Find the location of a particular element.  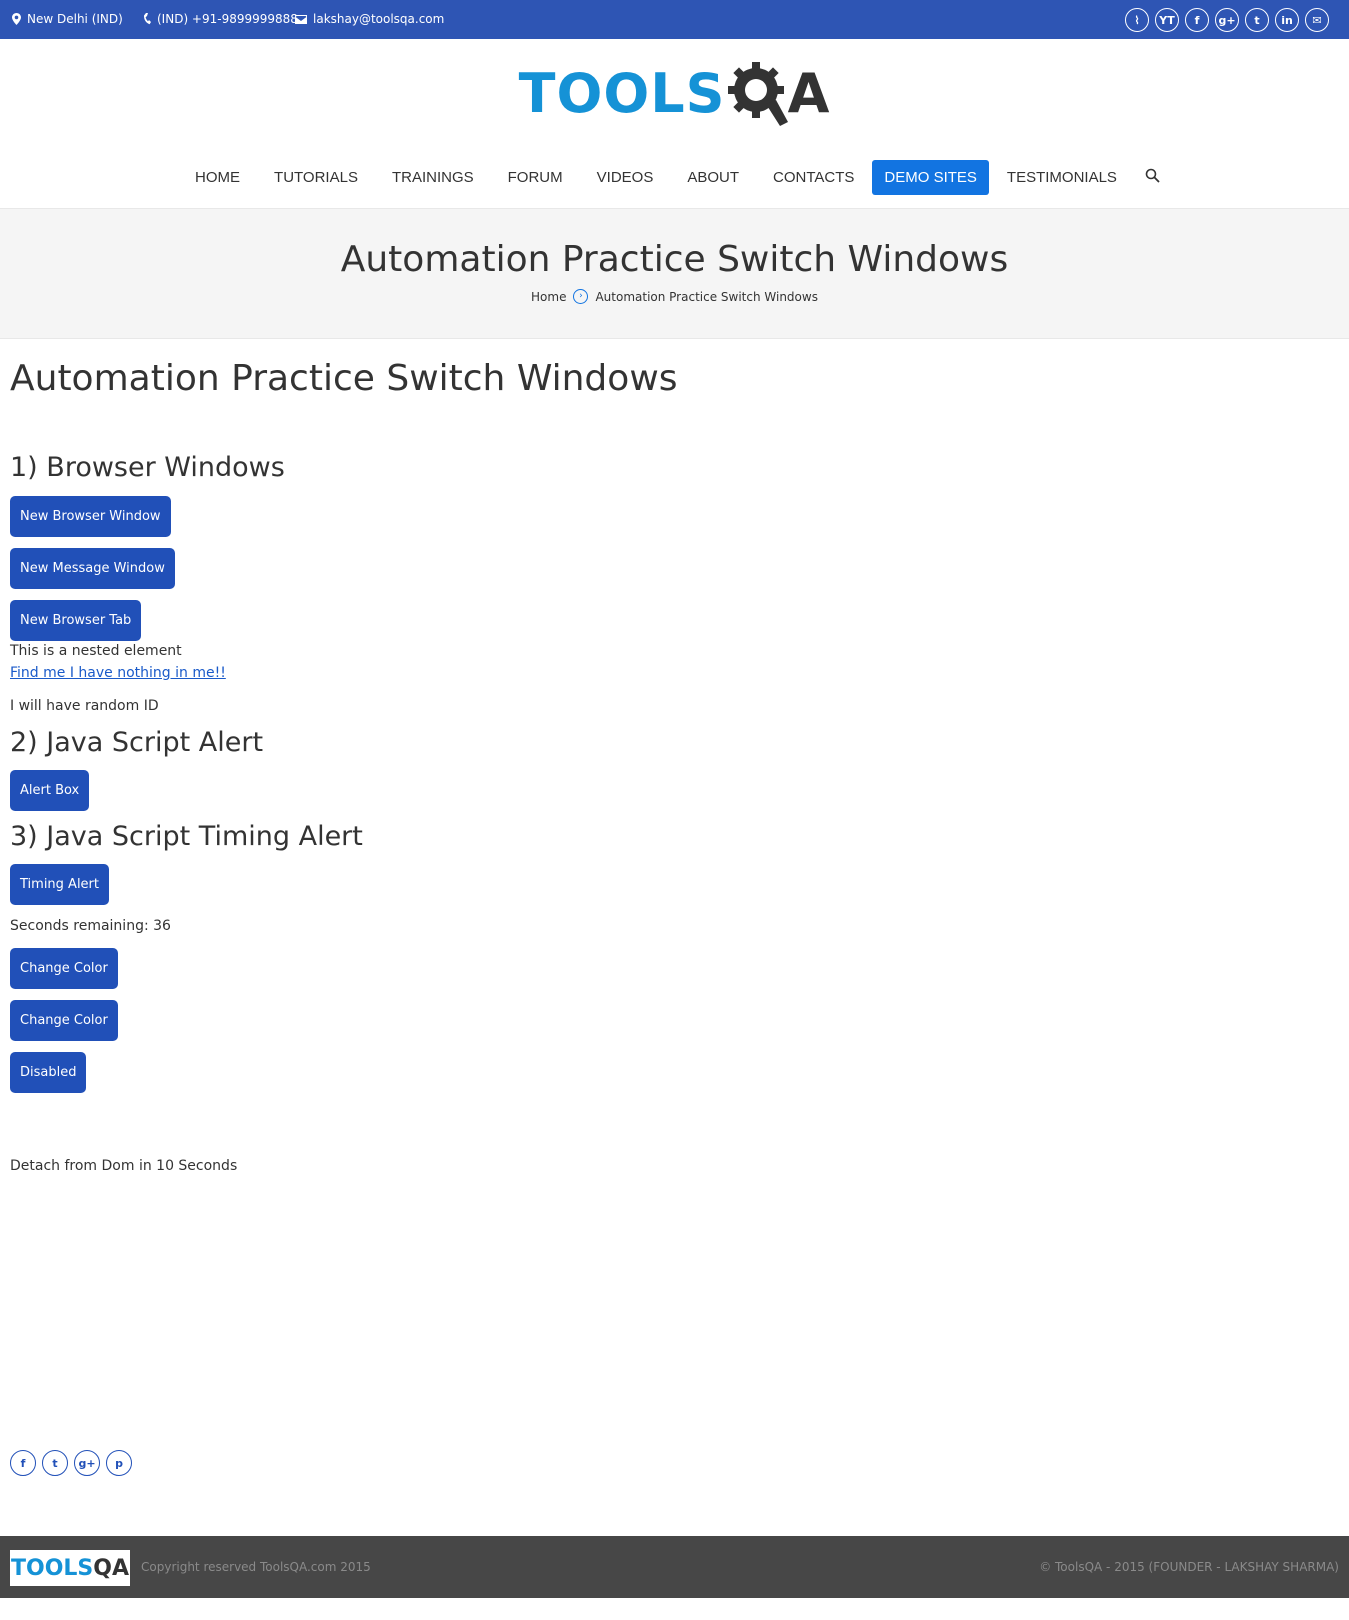

breadcrumb-current: Automation Practice Switch Windows is located at coordinates (706, 296).